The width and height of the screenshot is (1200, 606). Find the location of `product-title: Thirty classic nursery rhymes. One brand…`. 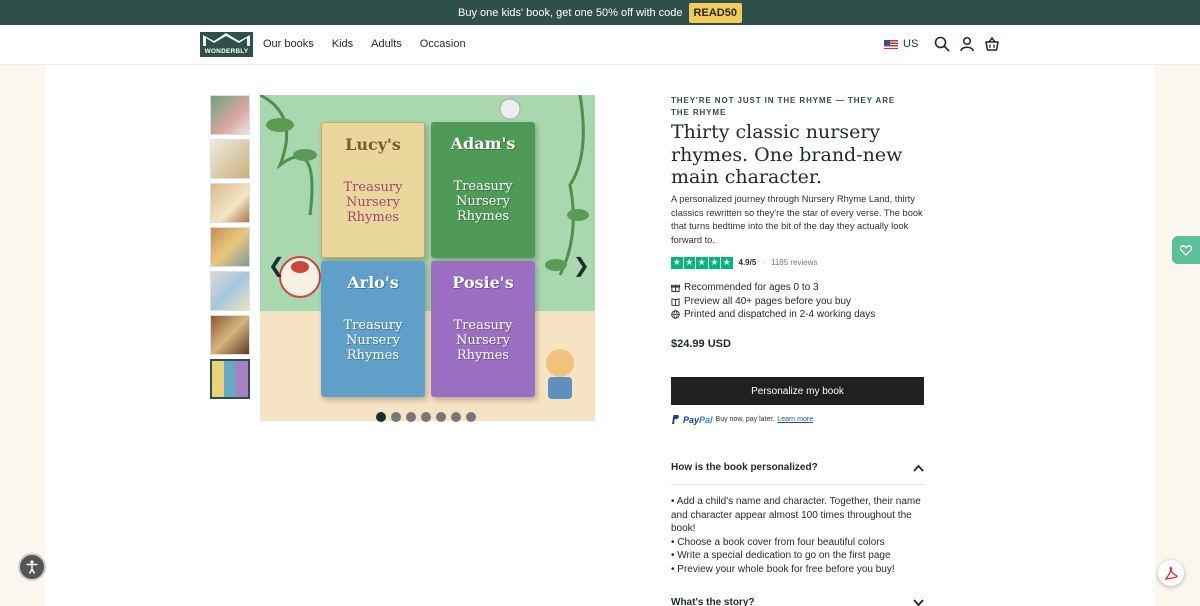

product-title: Thirty classic nursery rhymes. One brand… is located at coordinates (787, 154).